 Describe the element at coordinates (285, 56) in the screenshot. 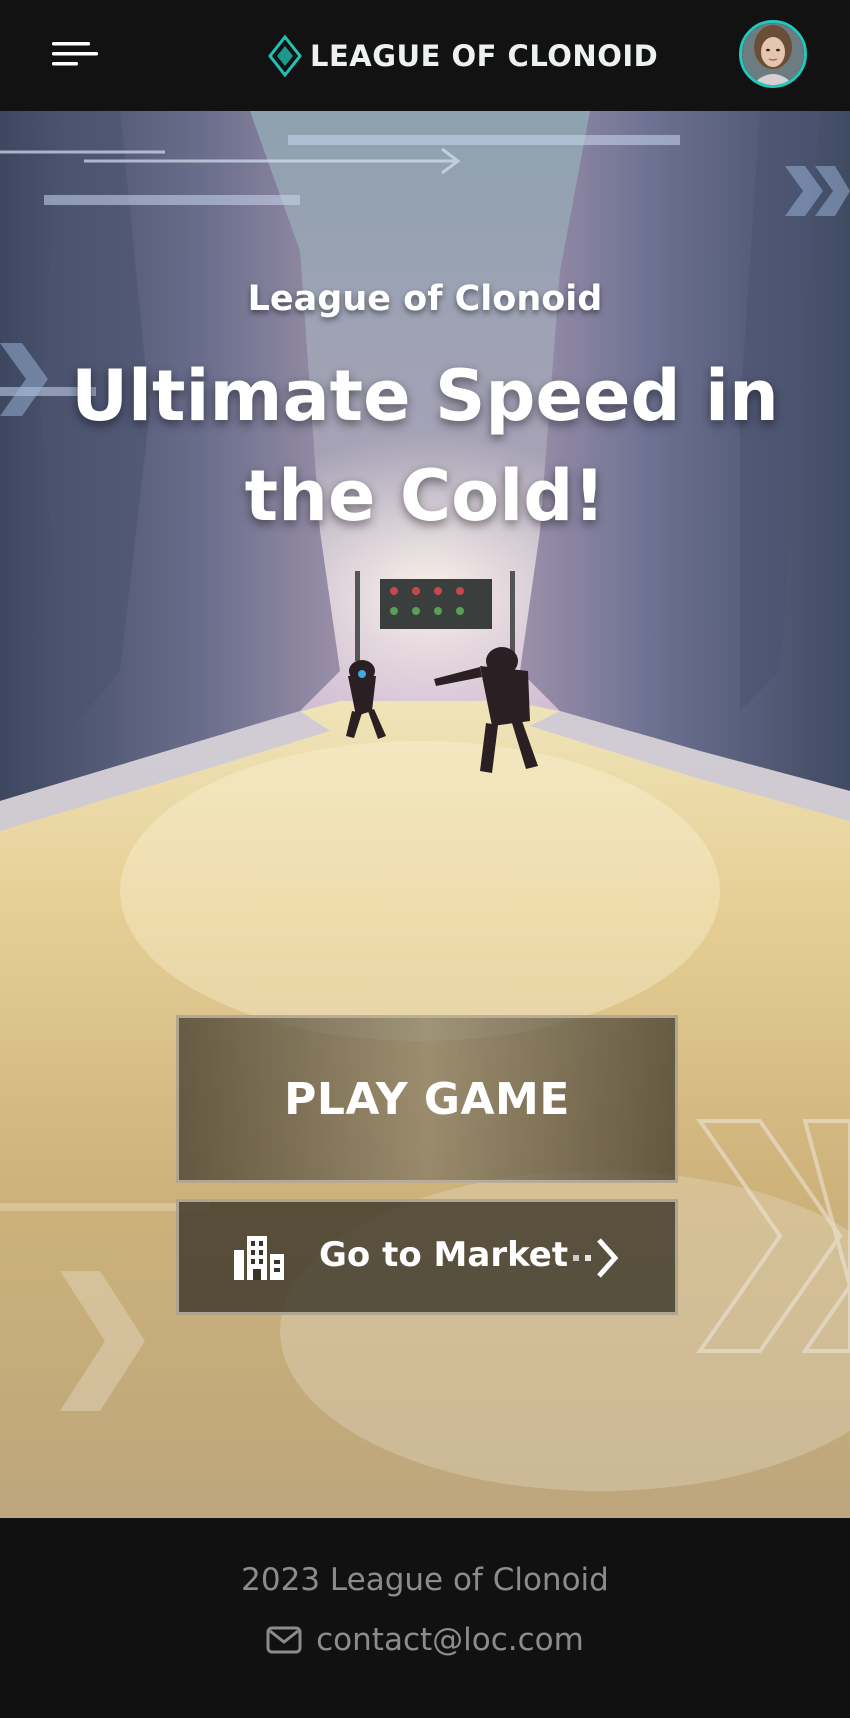

I see `diamond-logo-icon` at that location.